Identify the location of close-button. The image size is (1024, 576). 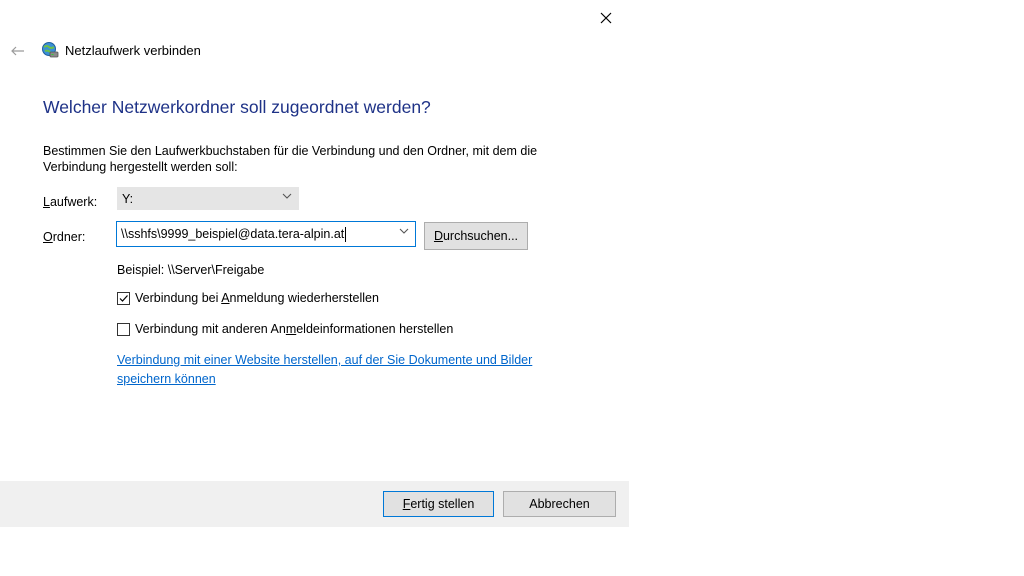
(606, 18).